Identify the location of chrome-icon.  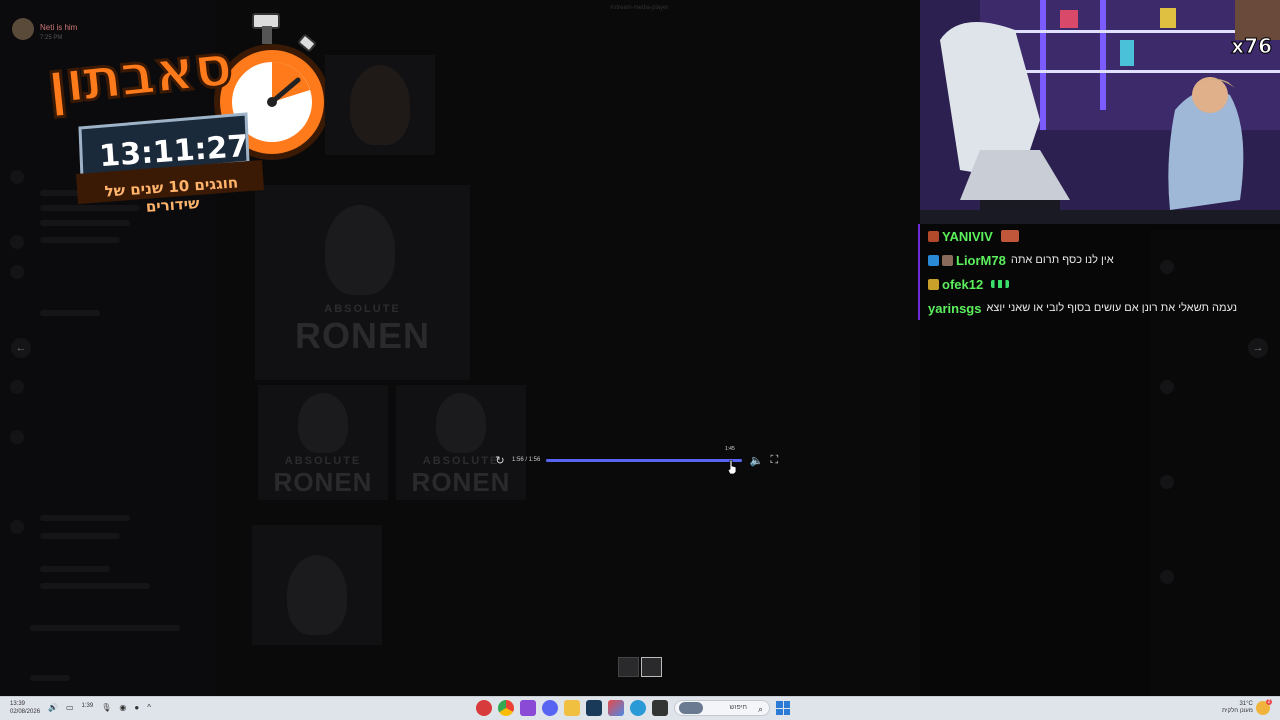
(506, 708).